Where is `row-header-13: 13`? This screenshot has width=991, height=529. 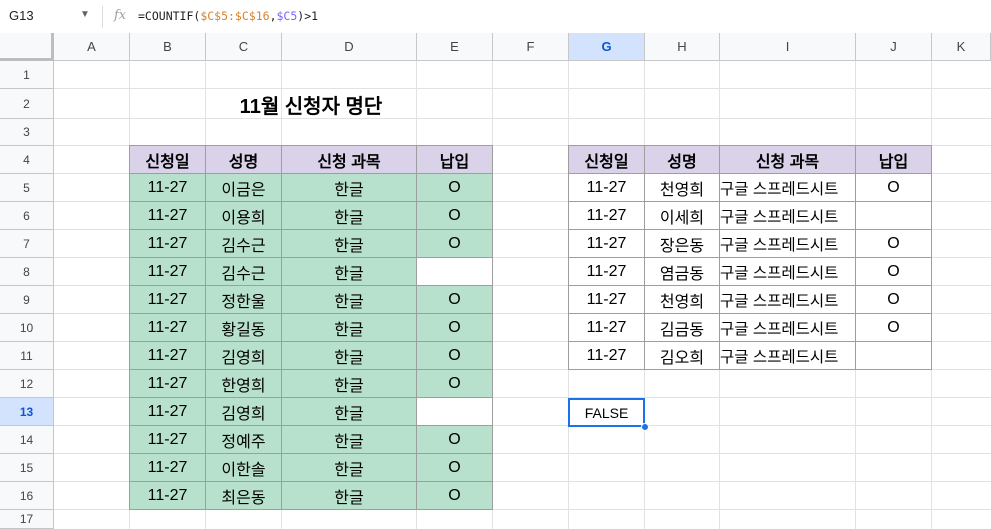 row-header-13: 13 is located at coordinates (27, 412).